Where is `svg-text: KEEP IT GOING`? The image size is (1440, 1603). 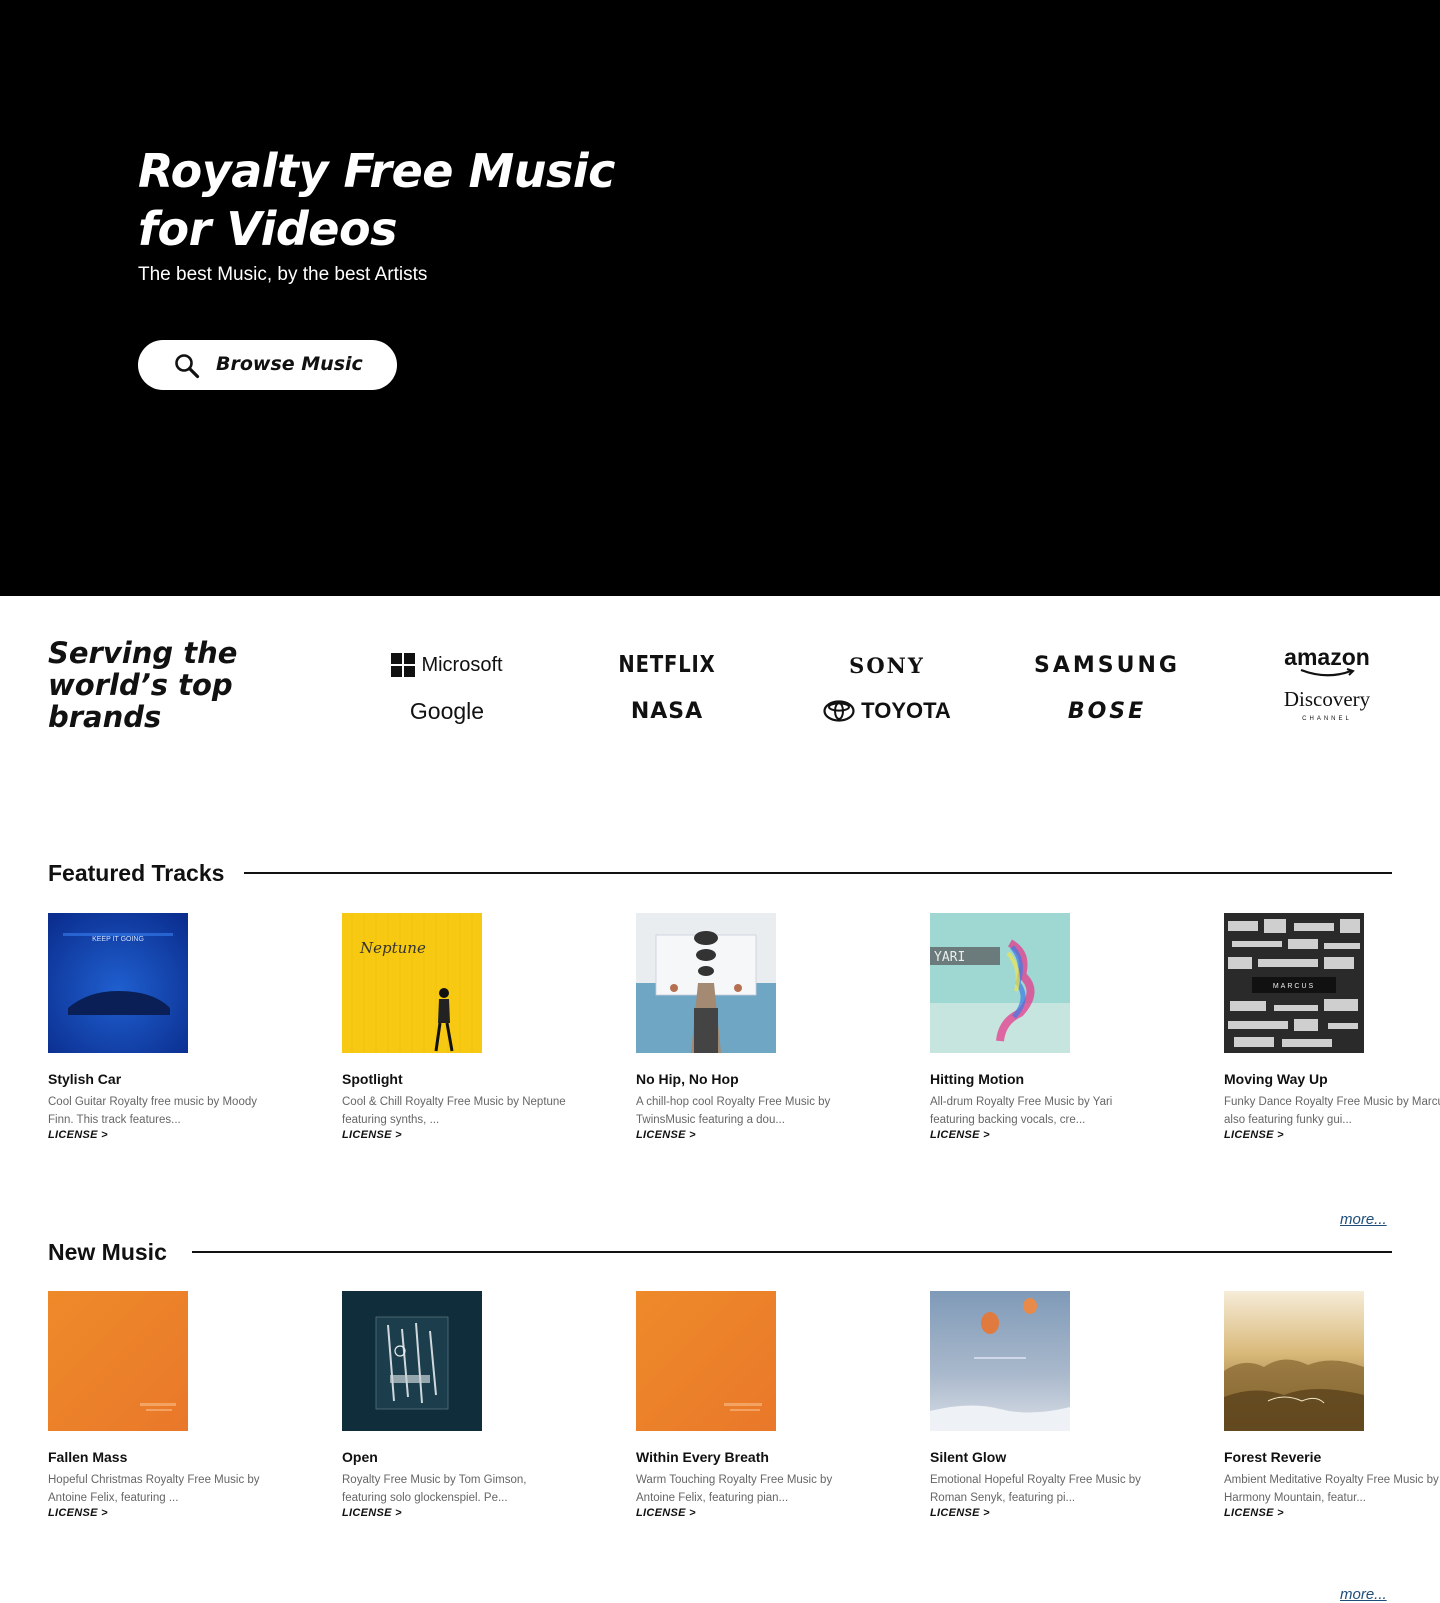
svg-text: KEEP IT GOING is located at coordinates (118, 939).